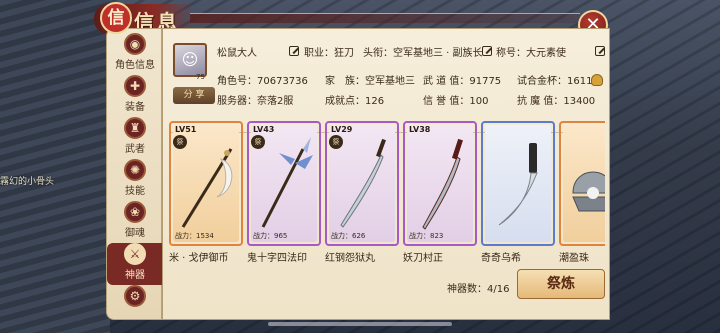 The width and height of the screenshot is (720, 333). What do you see at coordinates (287, 182) in the screenshot?
I see `halberd-icon` at bounding box center [287, 182].